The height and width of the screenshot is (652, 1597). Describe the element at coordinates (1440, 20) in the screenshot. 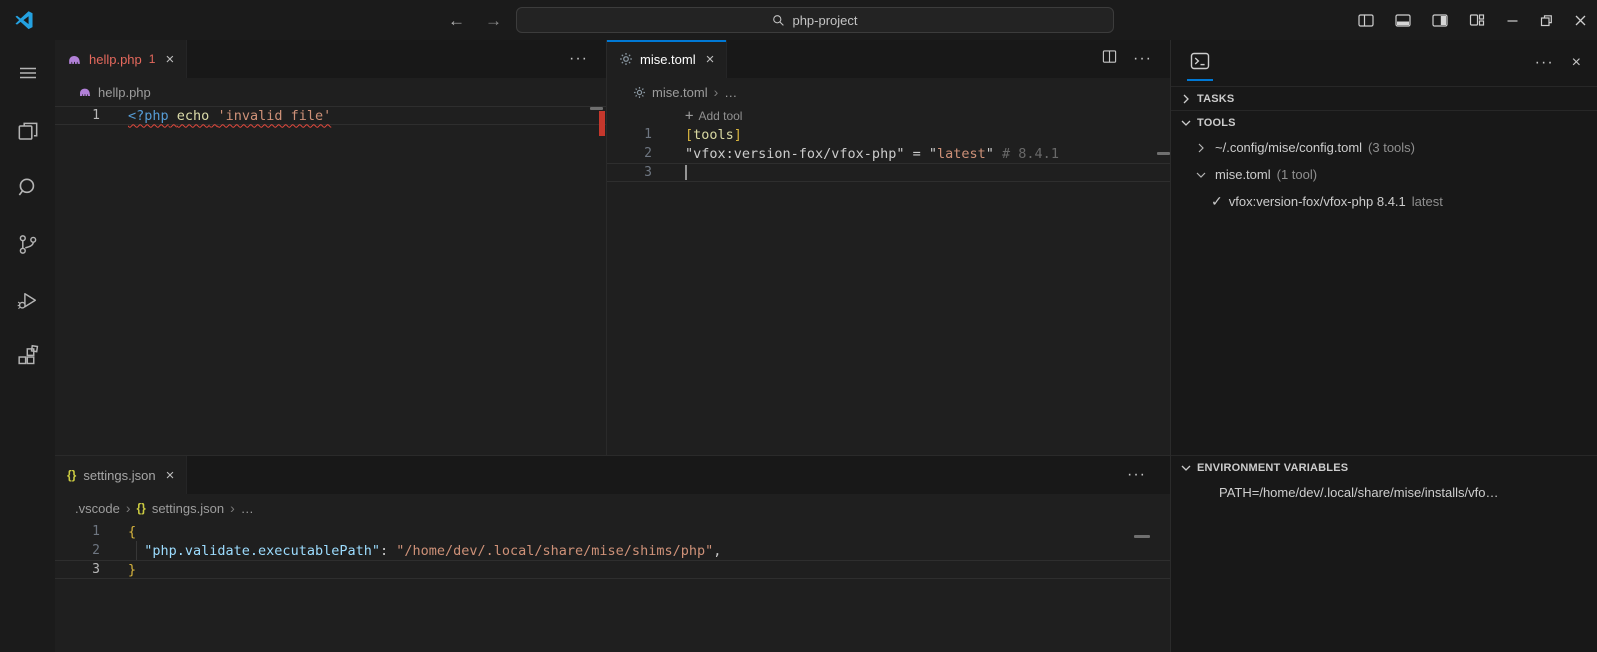

I see `layout-sidebar-right-icon` at that location.